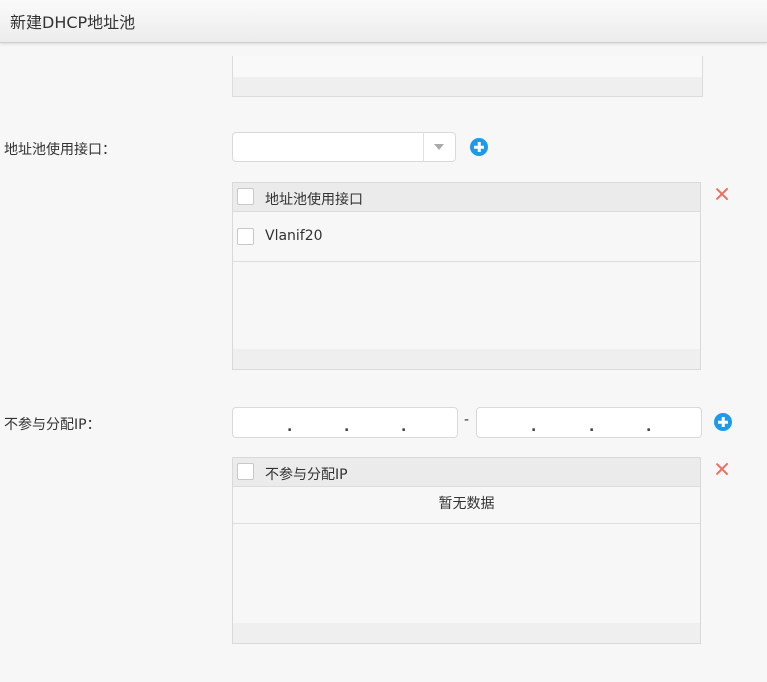 Image resolution: width=767 pixels, height=682 pixels. I want to click on start-ip-input: . . ., so click(345, 422).